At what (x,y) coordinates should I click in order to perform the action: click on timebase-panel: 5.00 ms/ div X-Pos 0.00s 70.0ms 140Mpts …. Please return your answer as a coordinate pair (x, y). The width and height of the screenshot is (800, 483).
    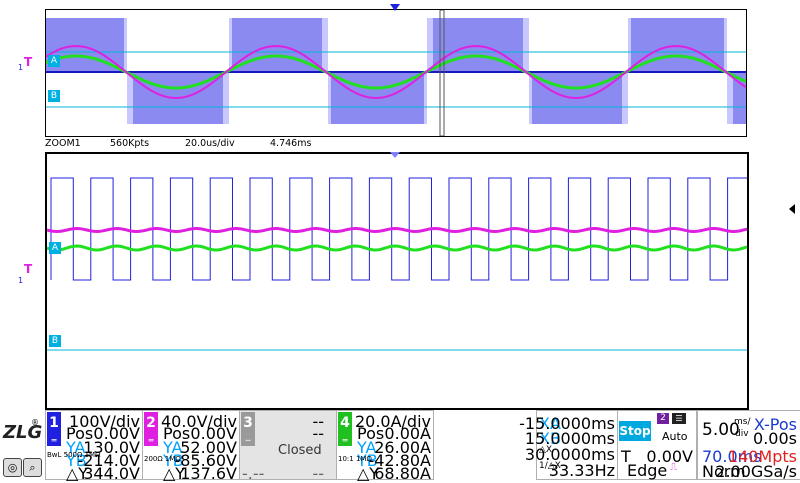
    Looking at the image, I should click on (748, 445).